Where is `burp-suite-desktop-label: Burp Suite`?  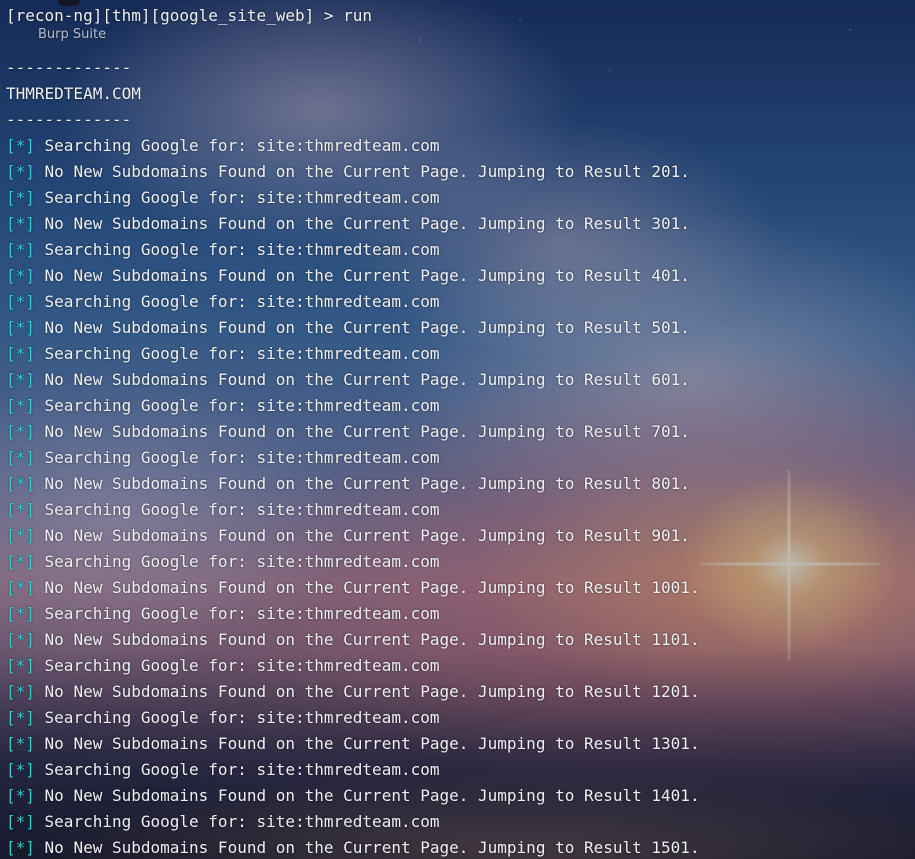 burp-suite-desktop-label: Burp Suite is located at coordinates (72, 35).